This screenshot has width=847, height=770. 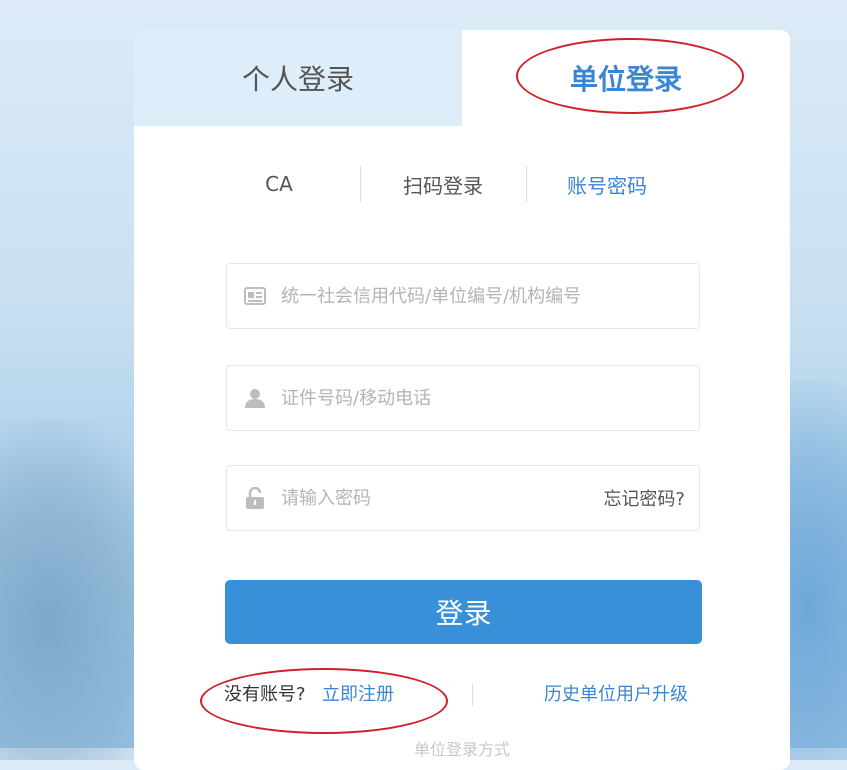 What do you see at coordinates (489, 296) in the screenshot?
I see `org-code-input` at bounding box center [489, 296].